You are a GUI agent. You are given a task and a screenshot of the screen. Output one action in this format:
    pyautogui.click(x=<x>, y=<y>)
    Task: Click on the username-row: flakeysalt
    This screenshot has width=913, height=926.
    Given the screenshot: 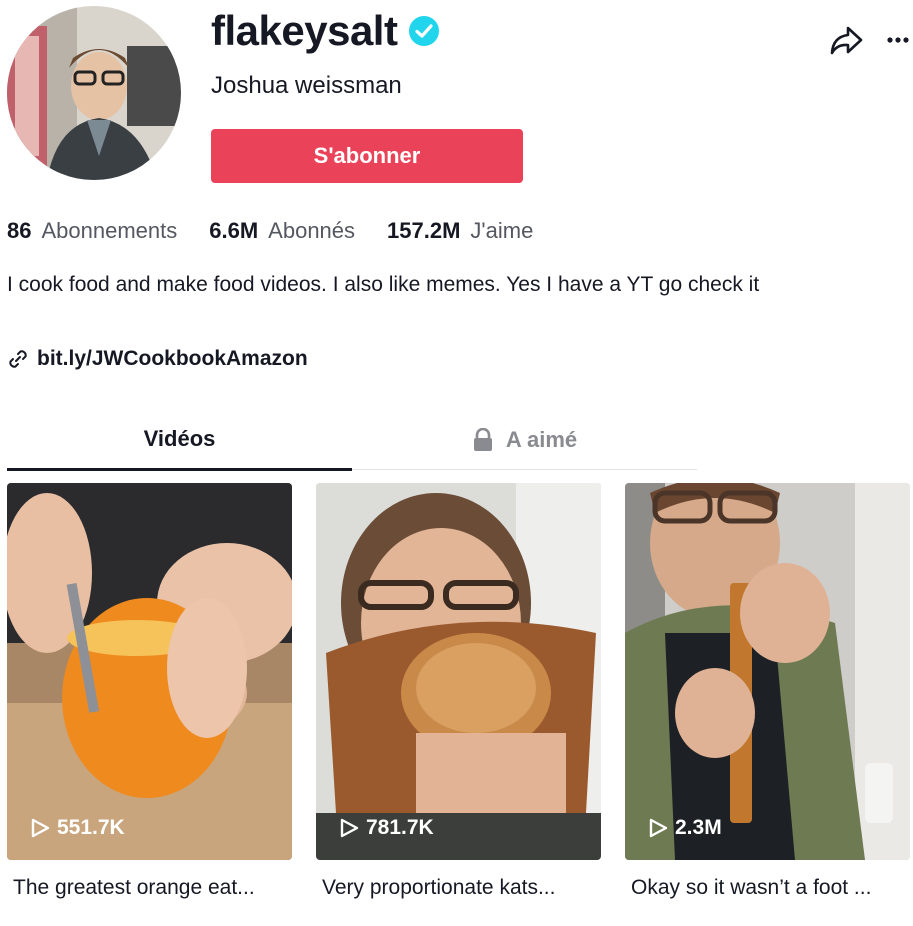 What is the action you would take?
    pyautogui.click(x=325, y=31)
    